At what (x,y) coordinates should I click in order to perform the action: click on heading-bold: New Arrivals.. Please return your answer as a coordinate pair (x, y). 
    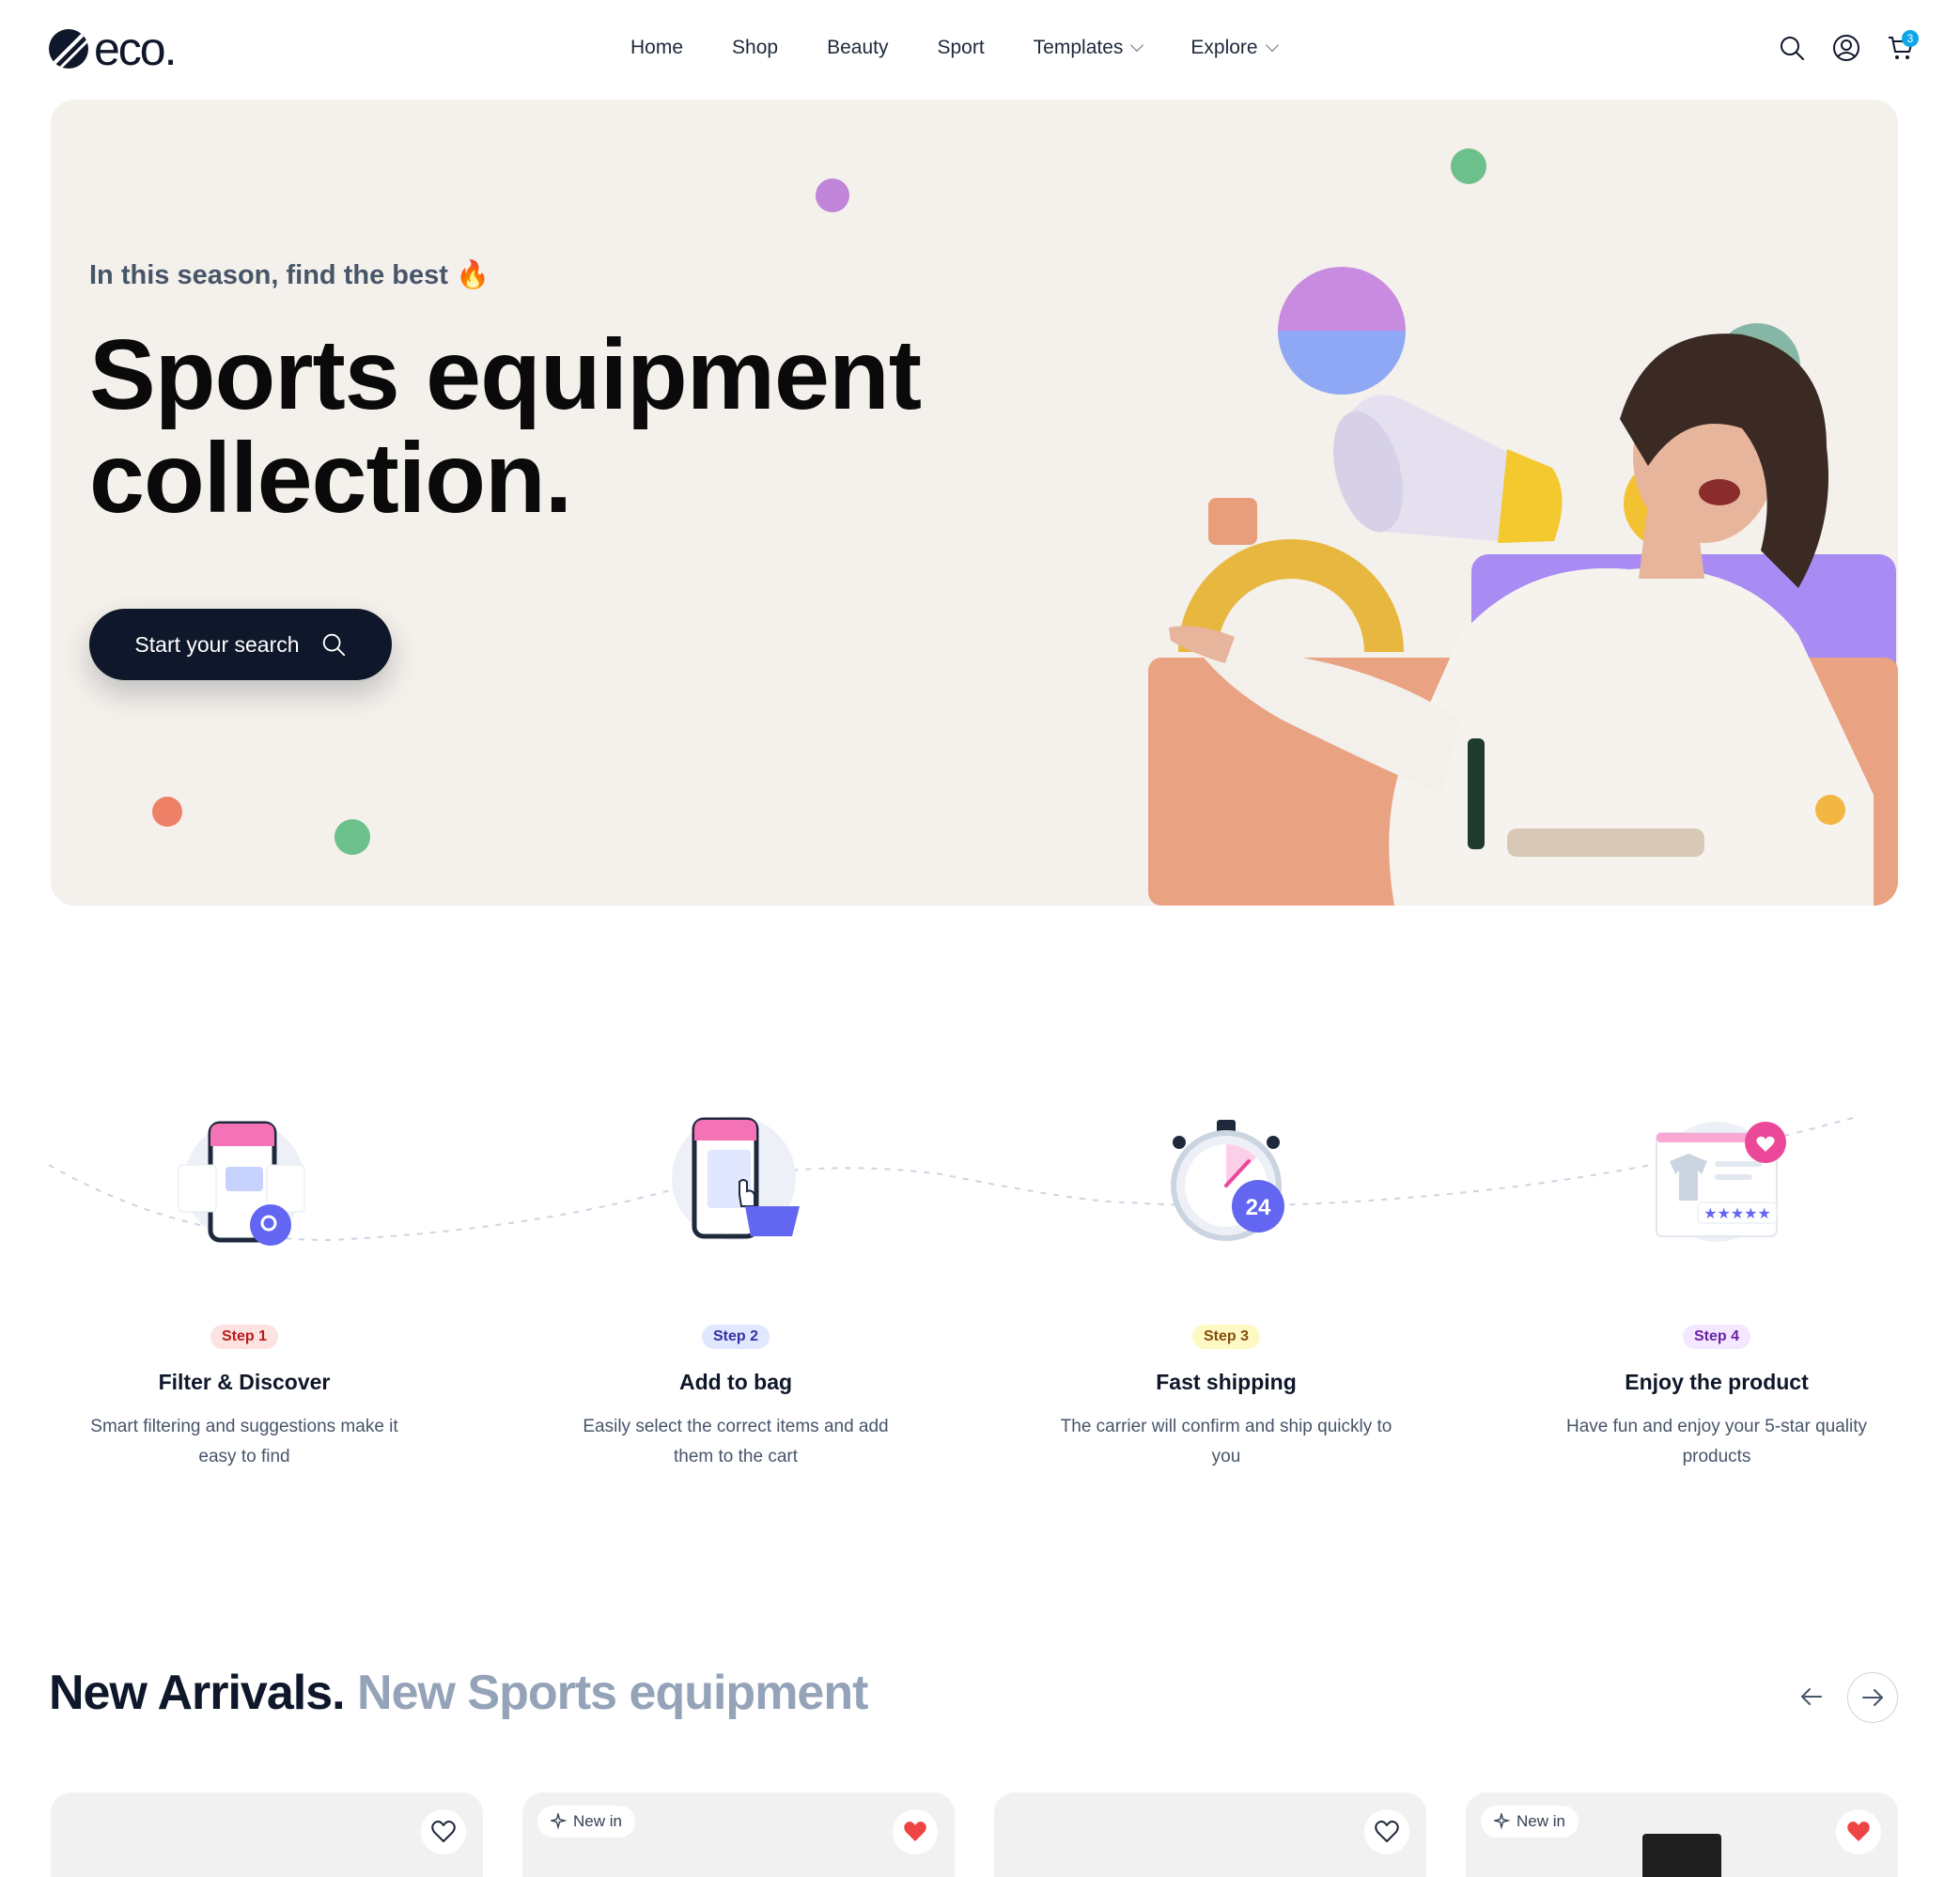
    Looking at the image, I should click on (197, 1693).